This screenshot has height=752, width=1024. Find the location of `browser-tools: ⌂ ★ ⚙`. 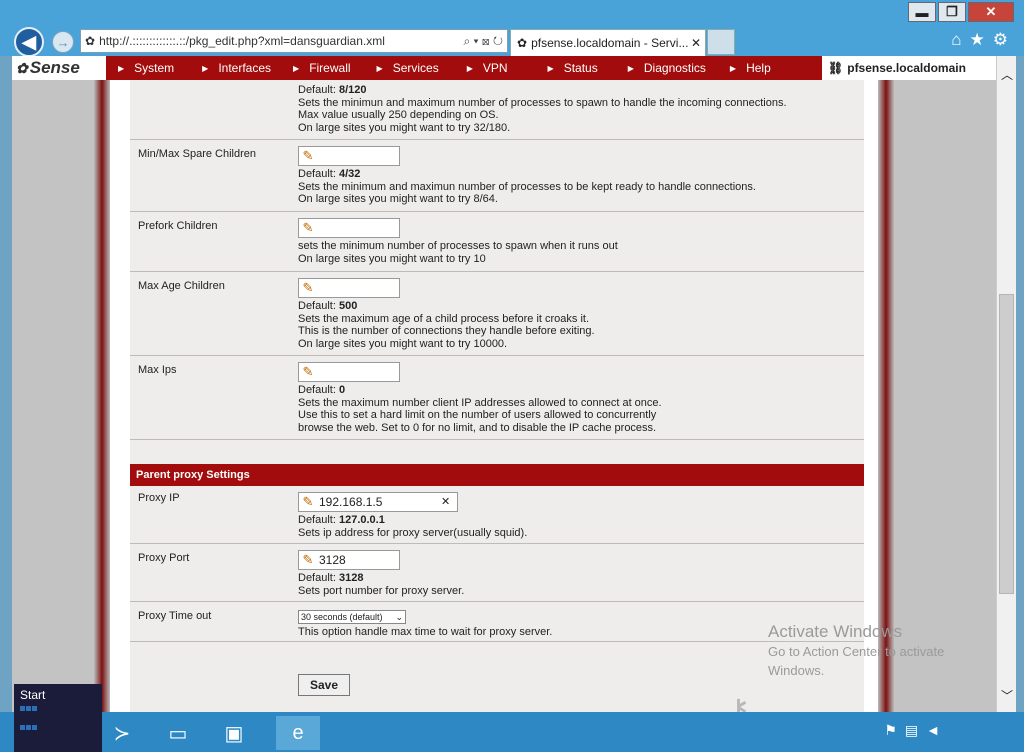

browser-tools: ⌂ ★ ⚙ is located at coordinates (979, 40).